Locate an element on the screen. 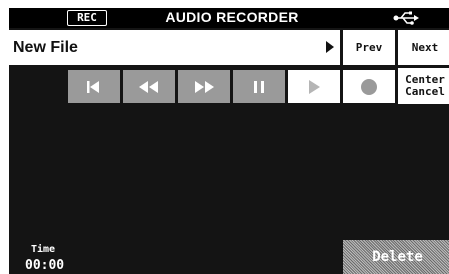  center-cancel-label: Center Cancel is located at coordinates (425, 86).